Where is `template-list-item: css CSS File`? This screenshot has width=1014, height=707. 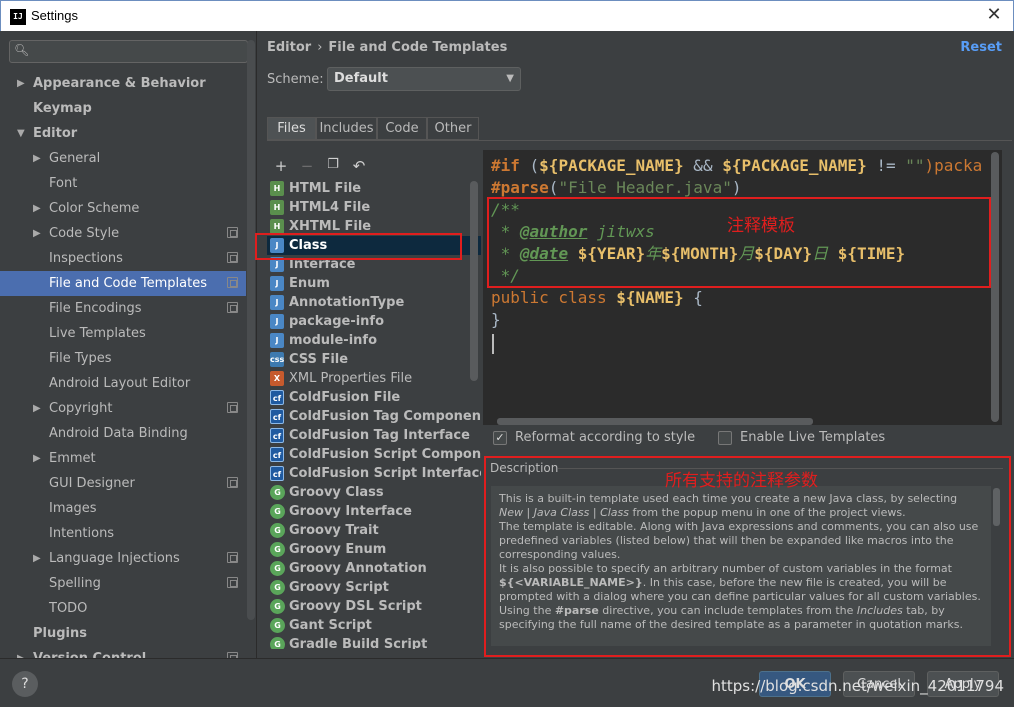 template-list-item: css CSS File is located at coordinates (374, 359).